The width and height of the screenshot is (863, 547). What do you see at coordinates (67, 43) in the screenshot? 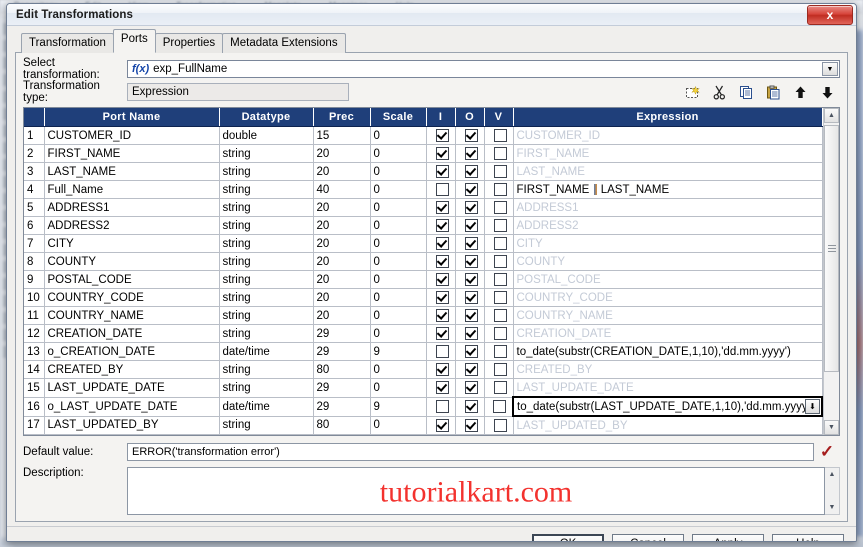
I see `tab-transformation: Transformation` at bounding box center [67, 43].